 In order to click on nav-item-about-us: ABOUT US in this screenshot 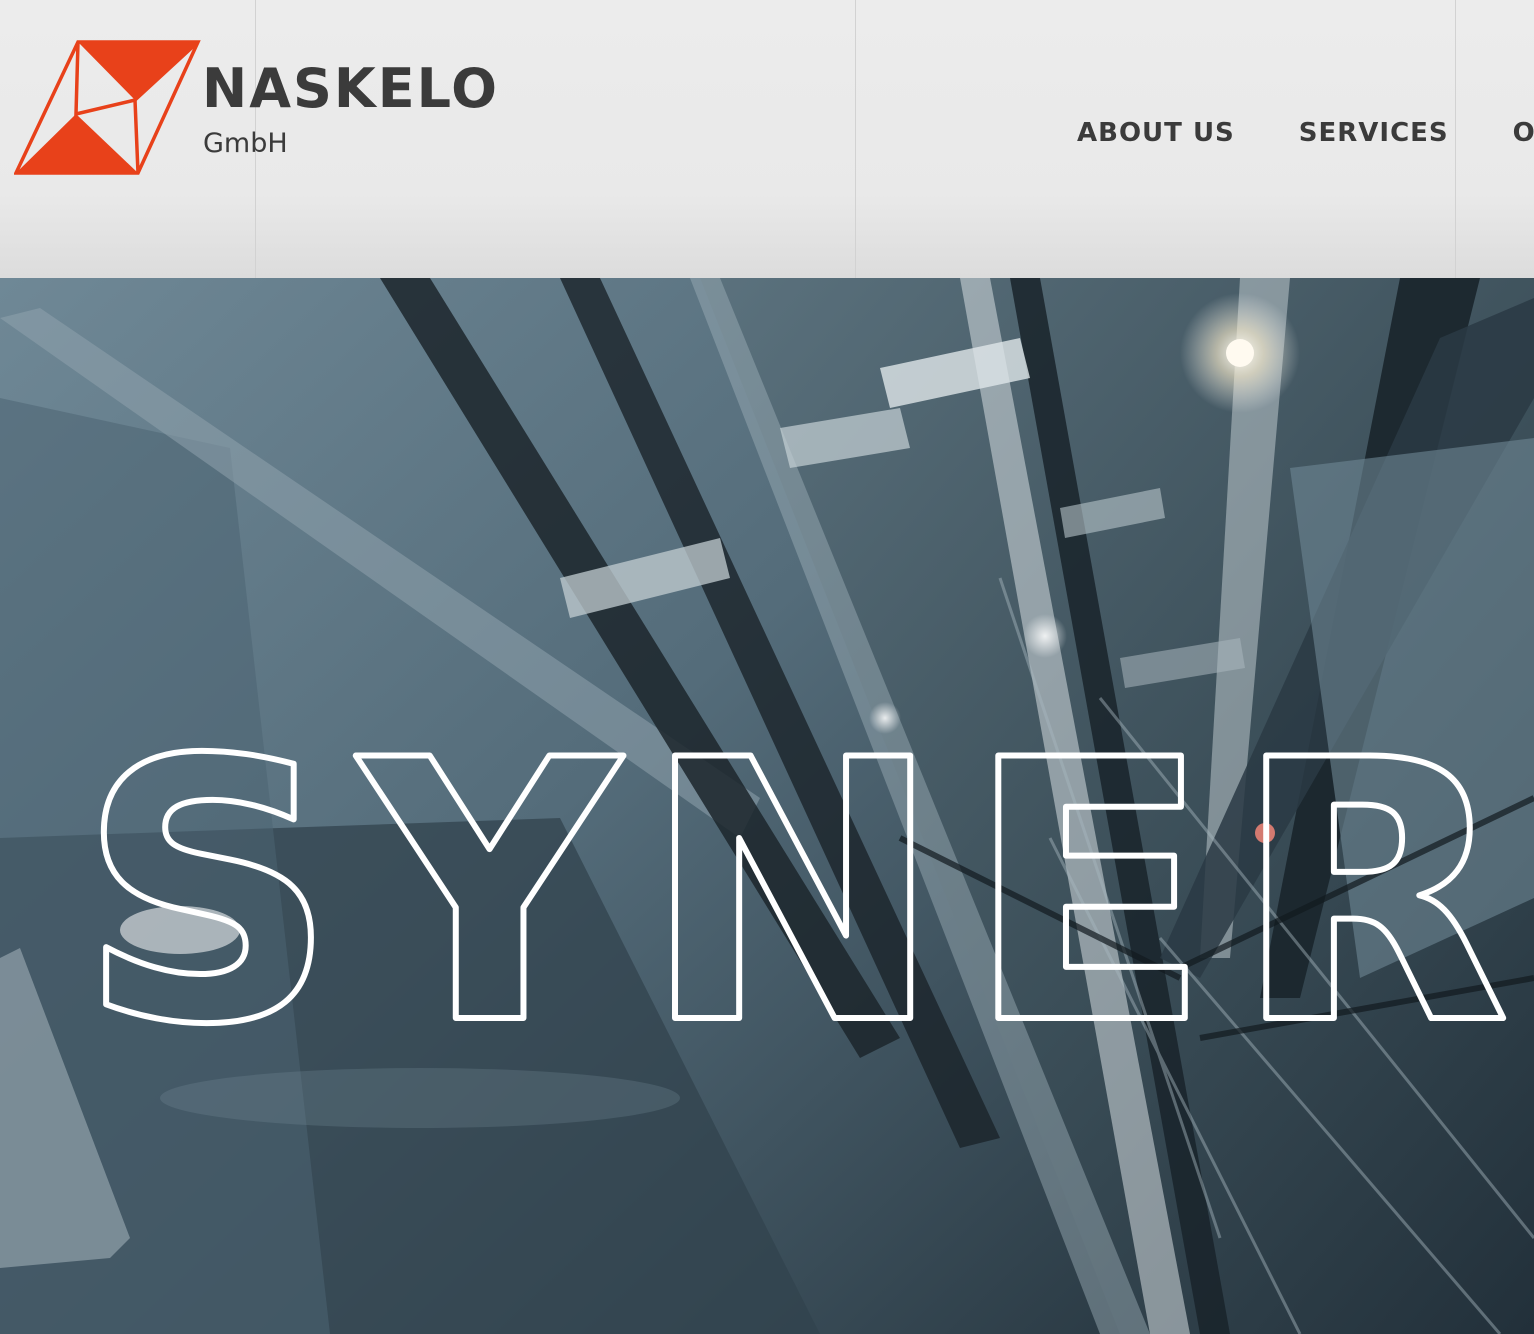, I will do `click(1156, 133)`.